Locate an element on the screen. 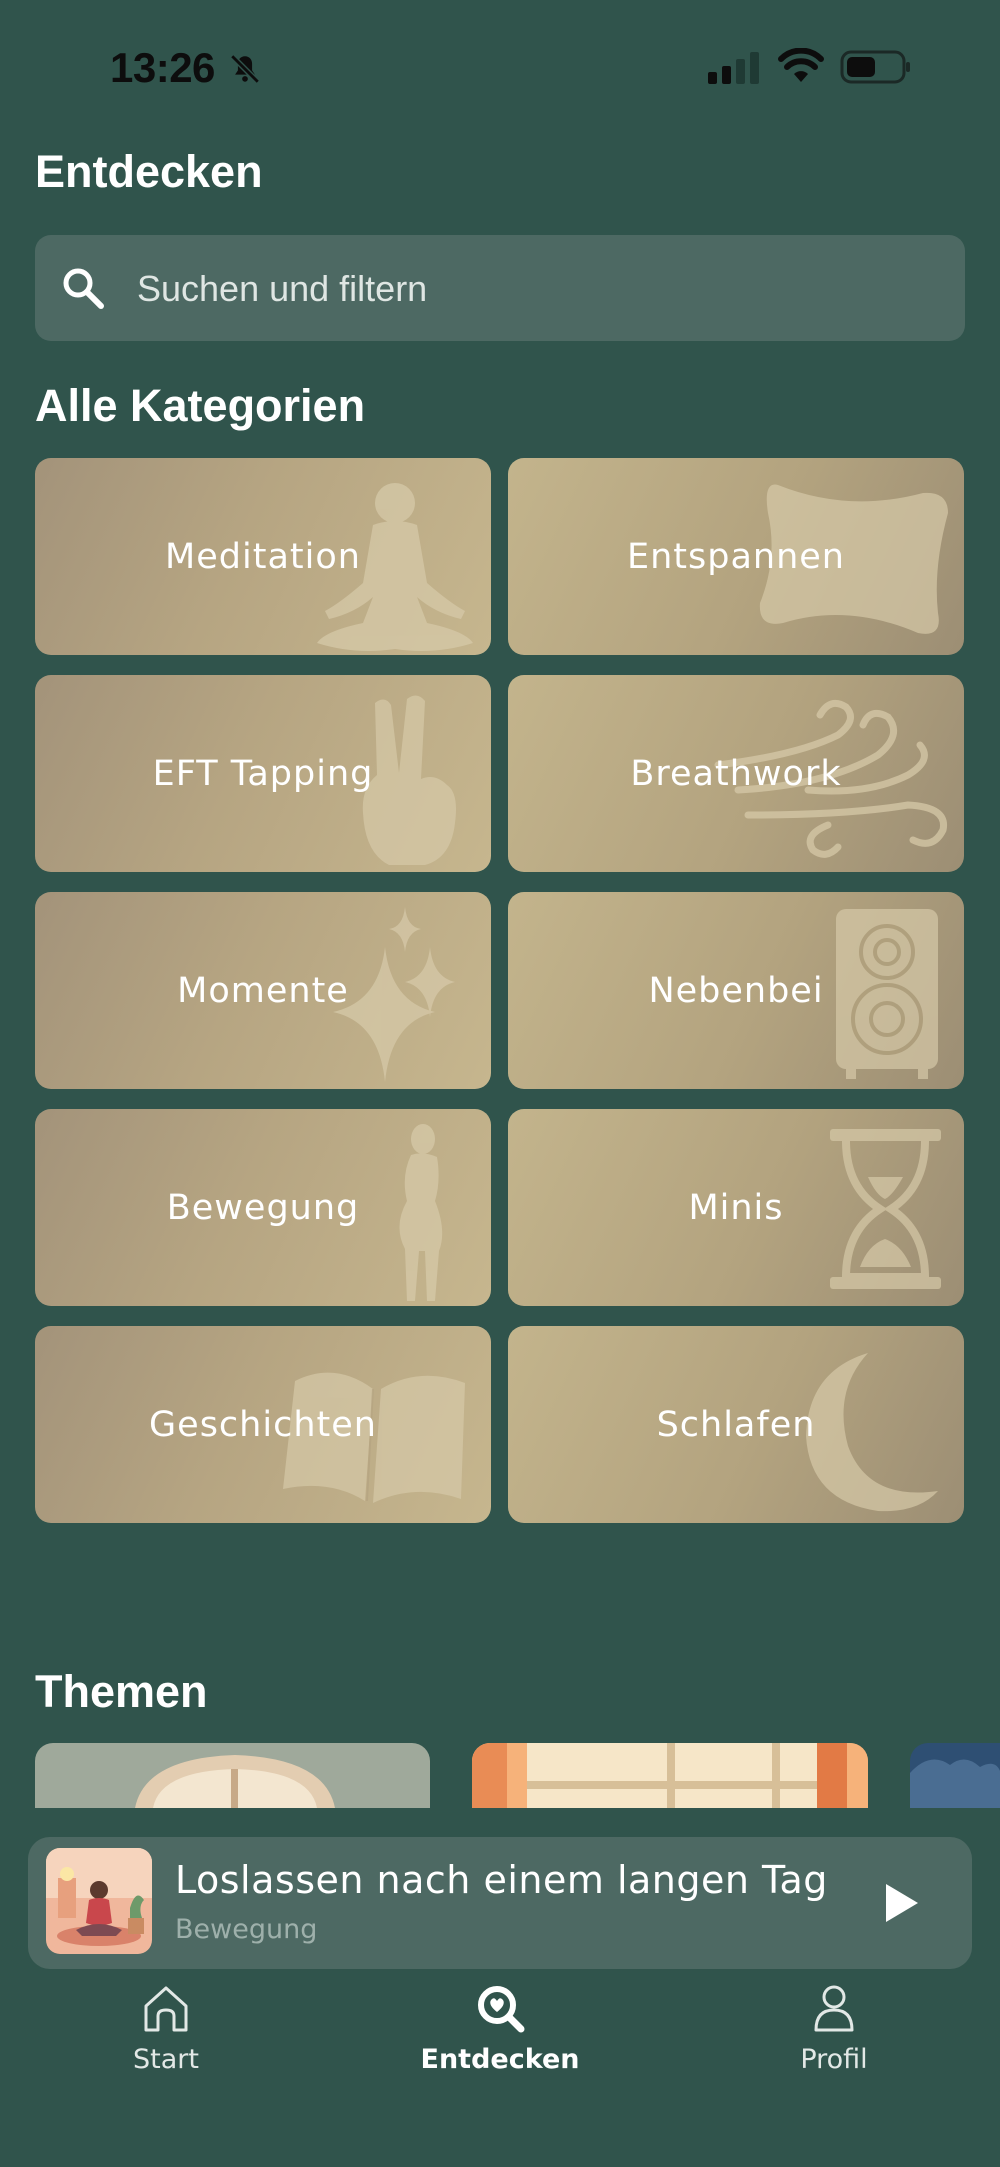  category-tile-nebenbei: Nebenbei is located at coordinates (736, 990).